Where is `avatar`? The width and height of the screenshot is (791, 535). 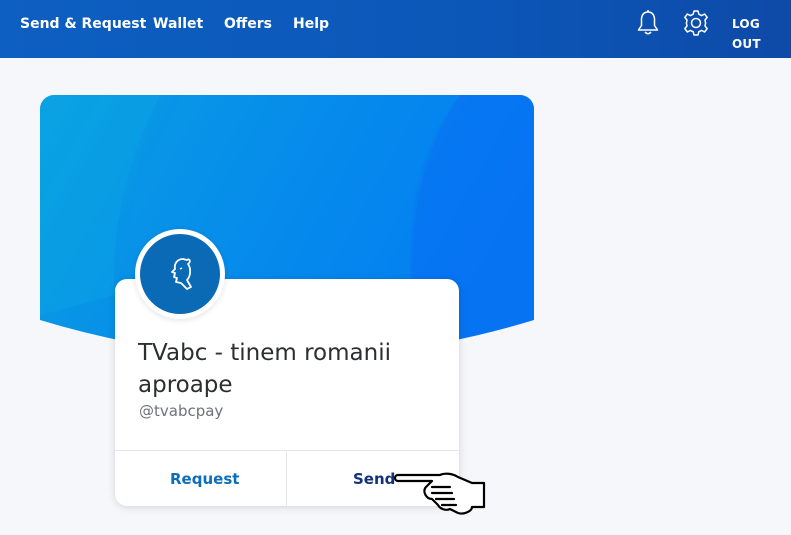
avatar is located at coordinates (180, 274).